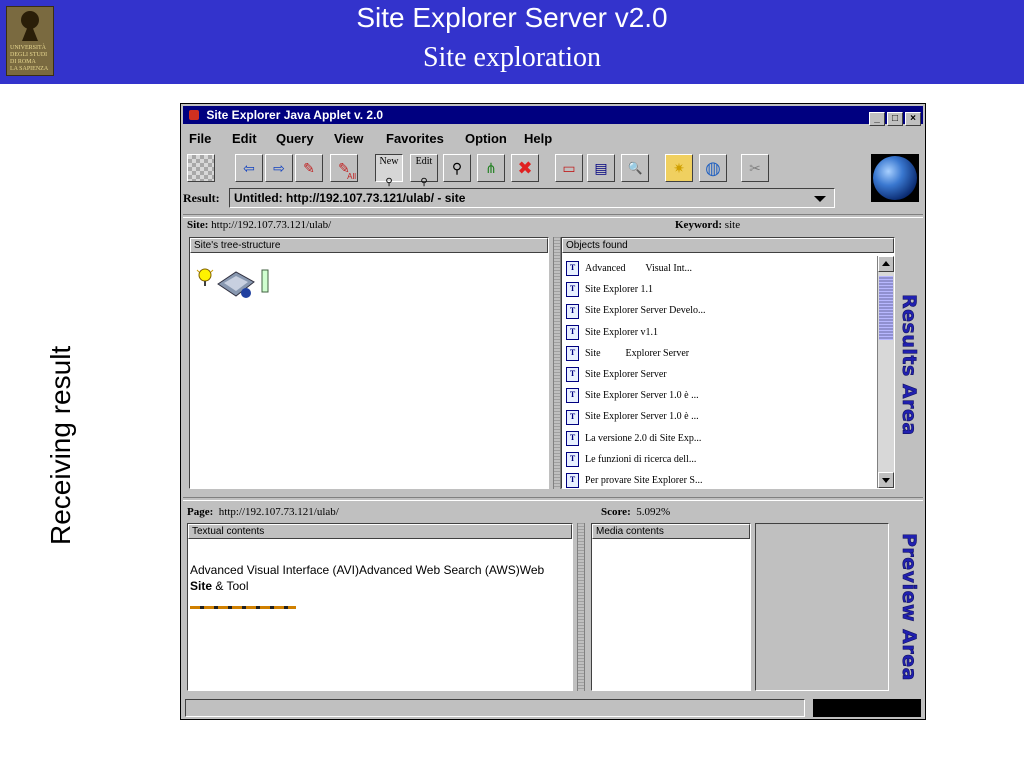 This screenshot has height=768, width=1024. What do you see at coordinates (885, 372) in the screenshot?
I see `objects-scrollbar` at bounding box center [885, 372].